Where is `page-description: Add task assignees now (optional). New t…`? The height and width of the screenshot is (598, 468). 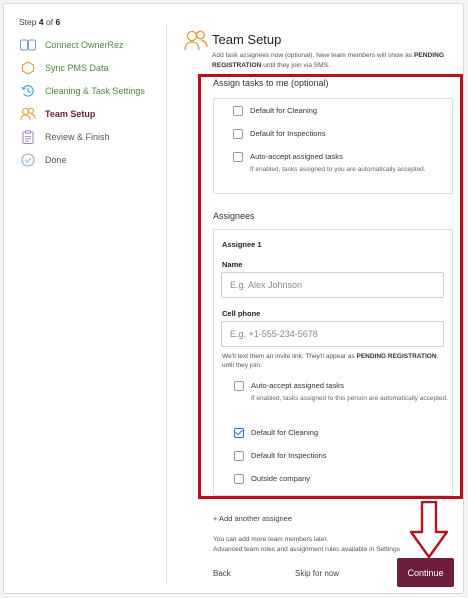
page-description: Add task assignees now (optional). New t… is located at coordinates (334, 60).